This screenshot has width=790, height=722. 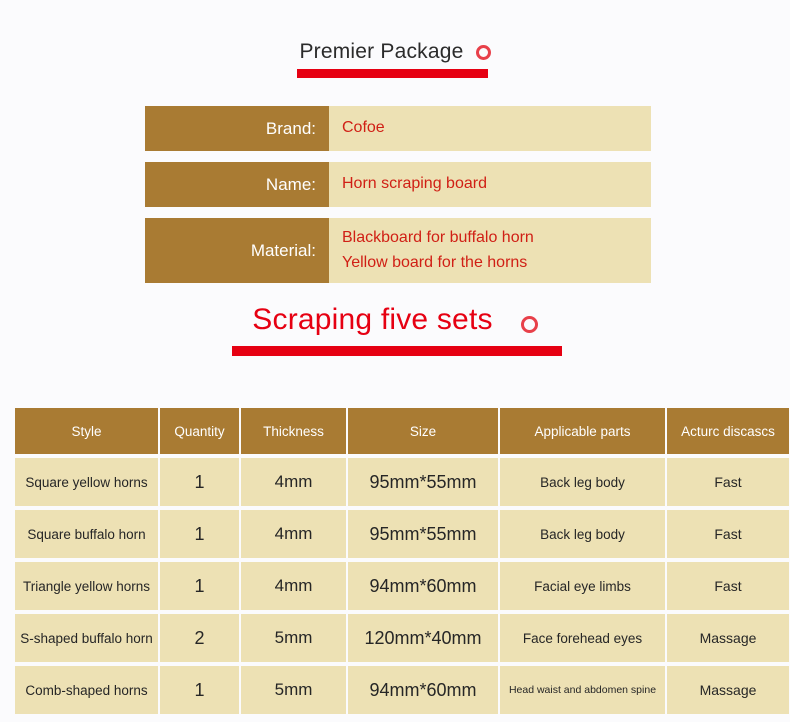 I want to click on column-header-style: Style, so click(x=86, y=431).